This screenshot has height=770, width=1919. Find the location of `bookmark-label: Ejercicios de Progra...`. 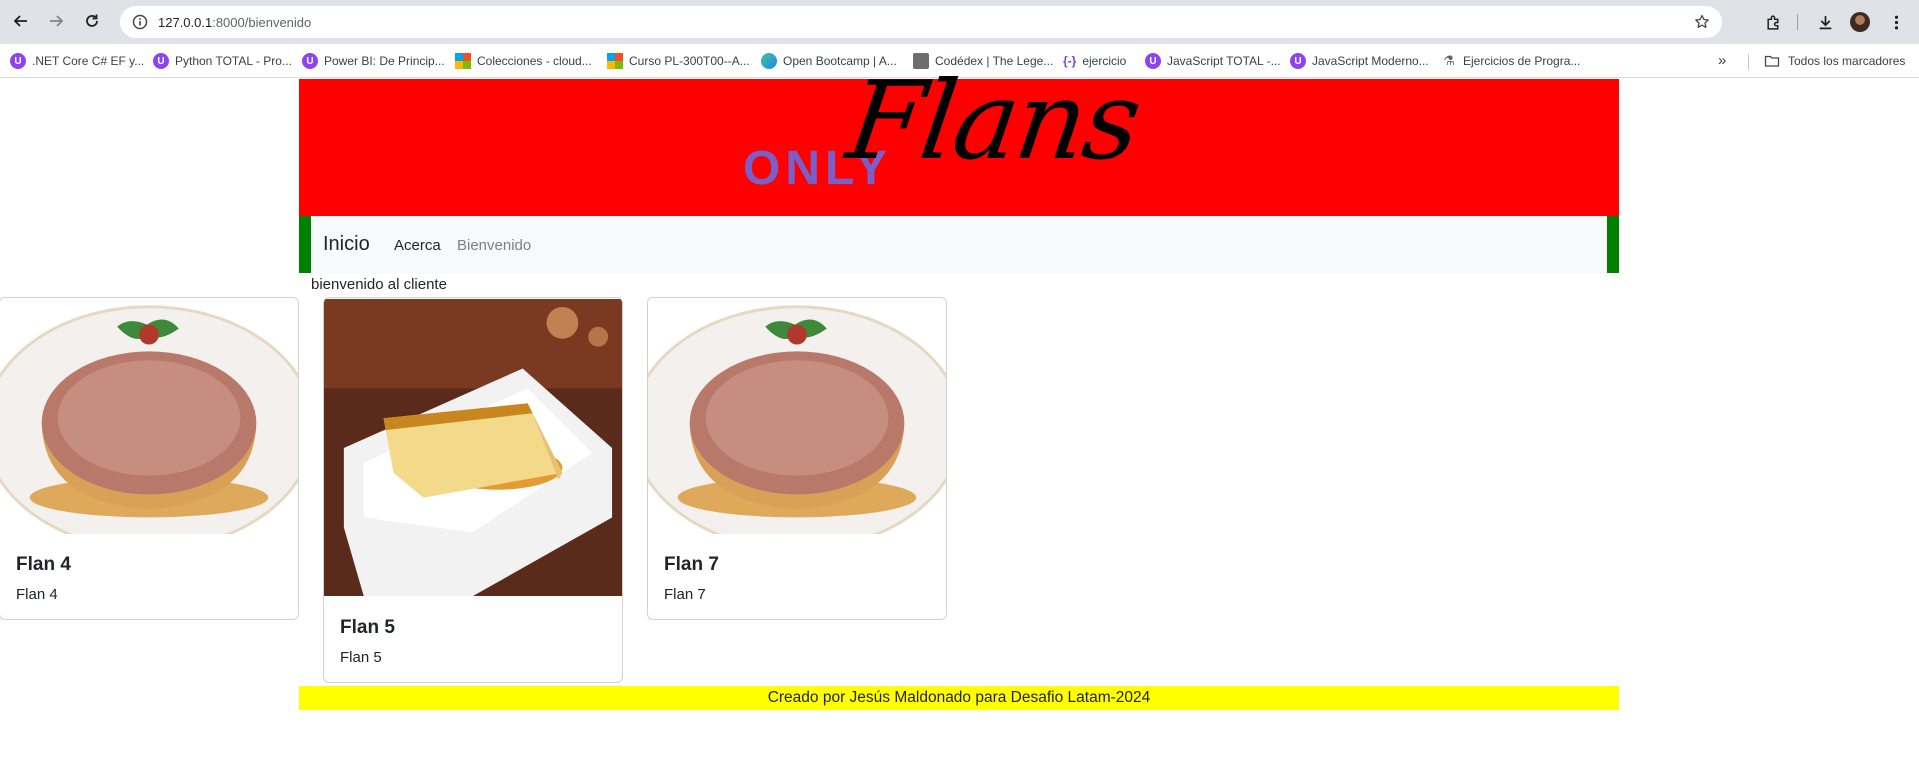

bookmark-label: Ejercicios de Progra... is located at coordinates (1522, 61).